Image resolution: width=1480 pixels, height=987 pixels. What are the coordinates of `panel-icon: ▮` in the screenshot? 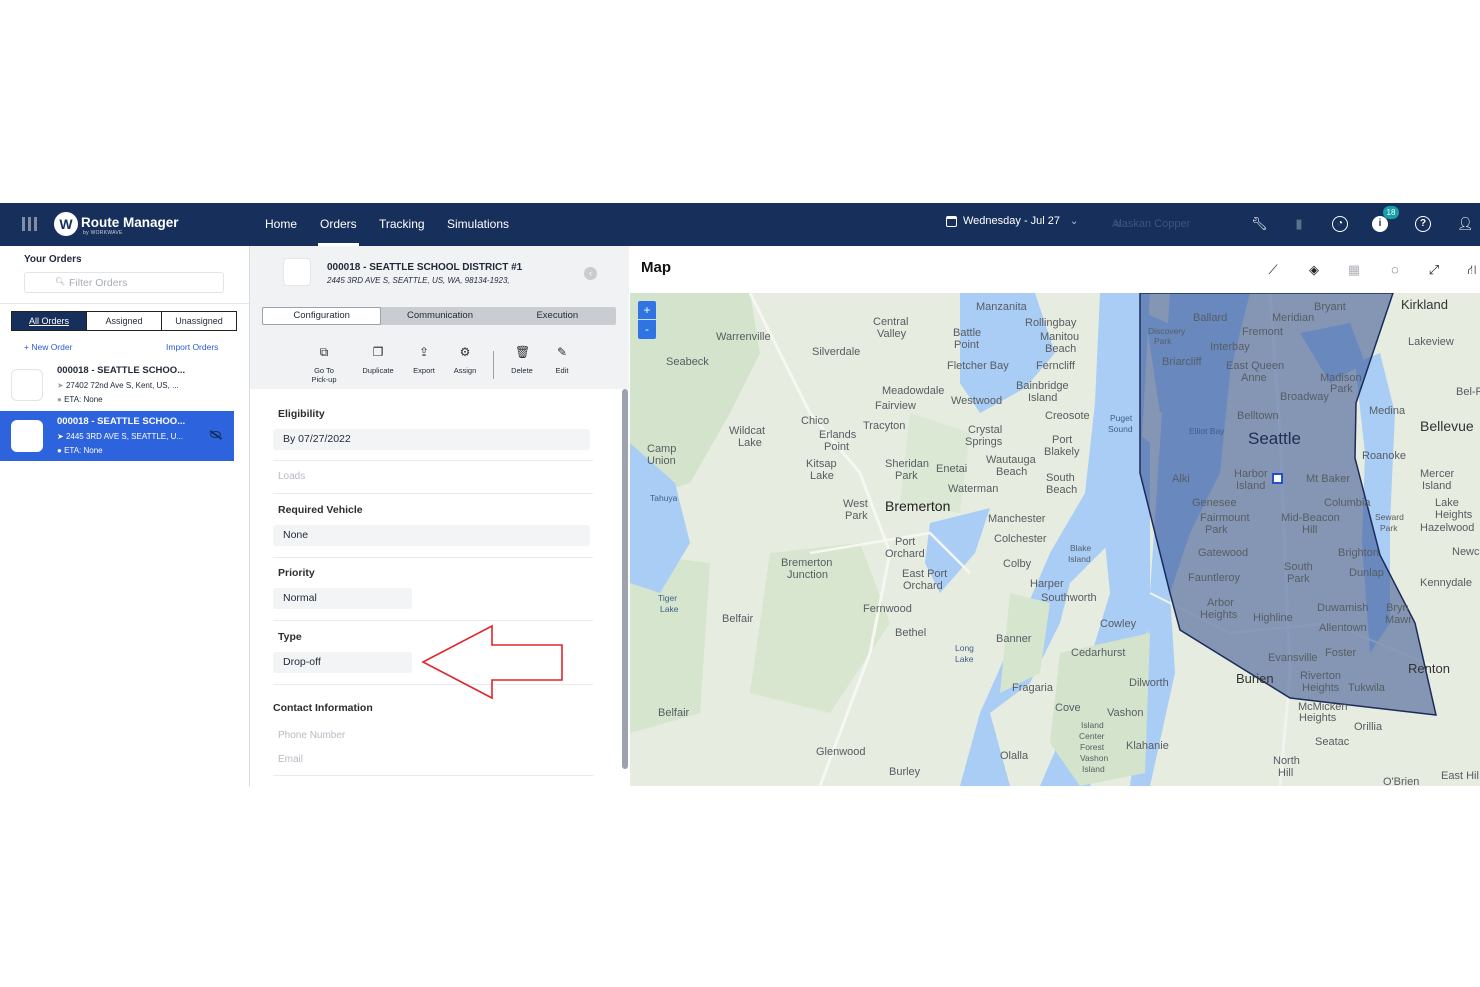 It's located at (1299, 224).